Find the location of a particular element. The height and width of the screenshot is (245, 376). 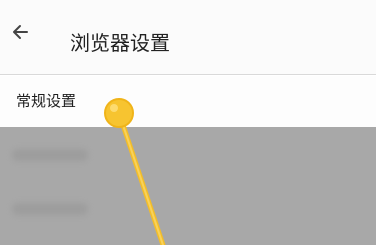

back-button is located at coordinates (20, 34).